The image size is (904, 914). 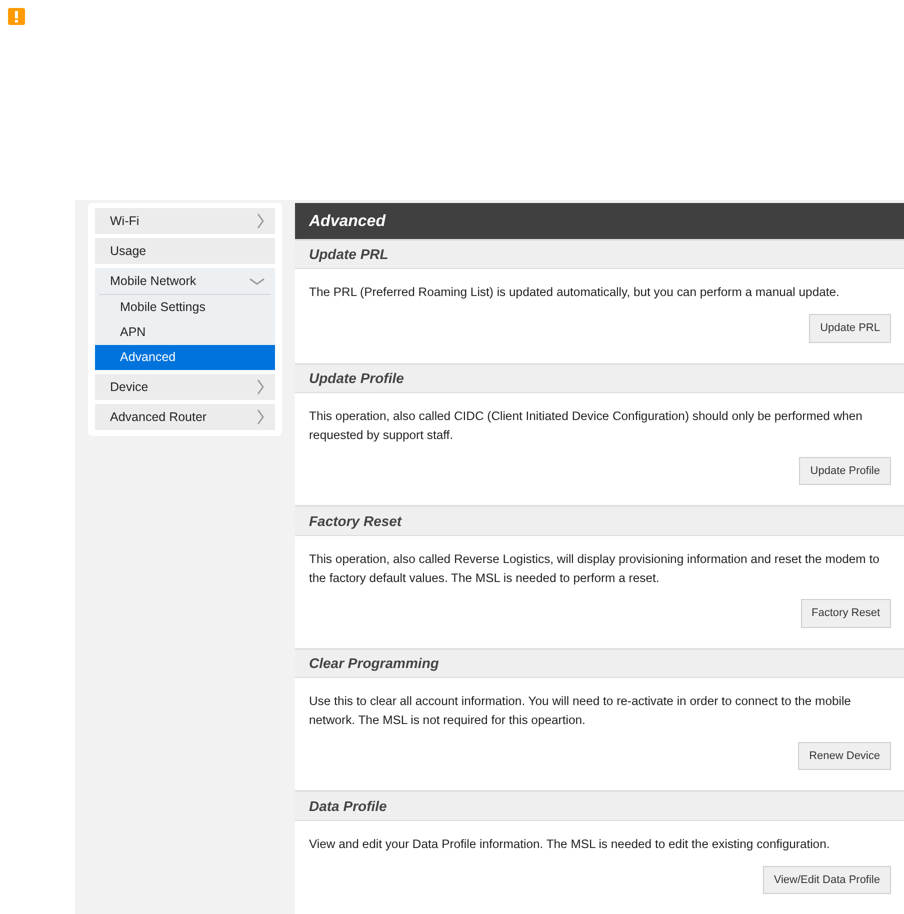 I want to click on action-button: Renew Device, so click(x=844, y=756).